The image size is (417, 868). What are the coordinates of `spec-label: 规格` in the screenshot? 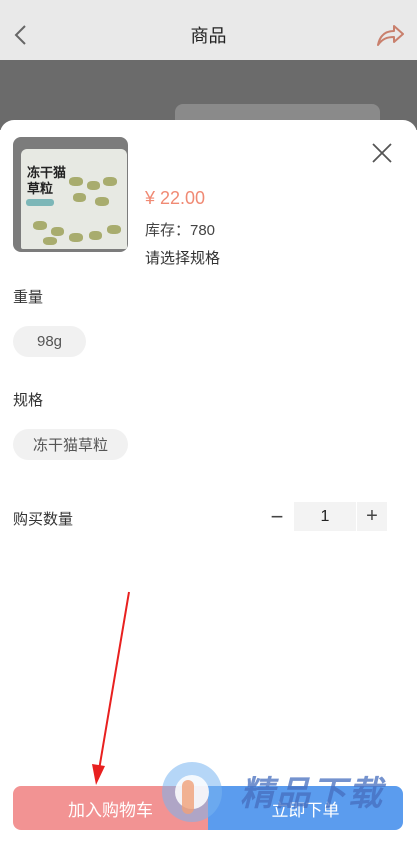 It's located at (28, 400).